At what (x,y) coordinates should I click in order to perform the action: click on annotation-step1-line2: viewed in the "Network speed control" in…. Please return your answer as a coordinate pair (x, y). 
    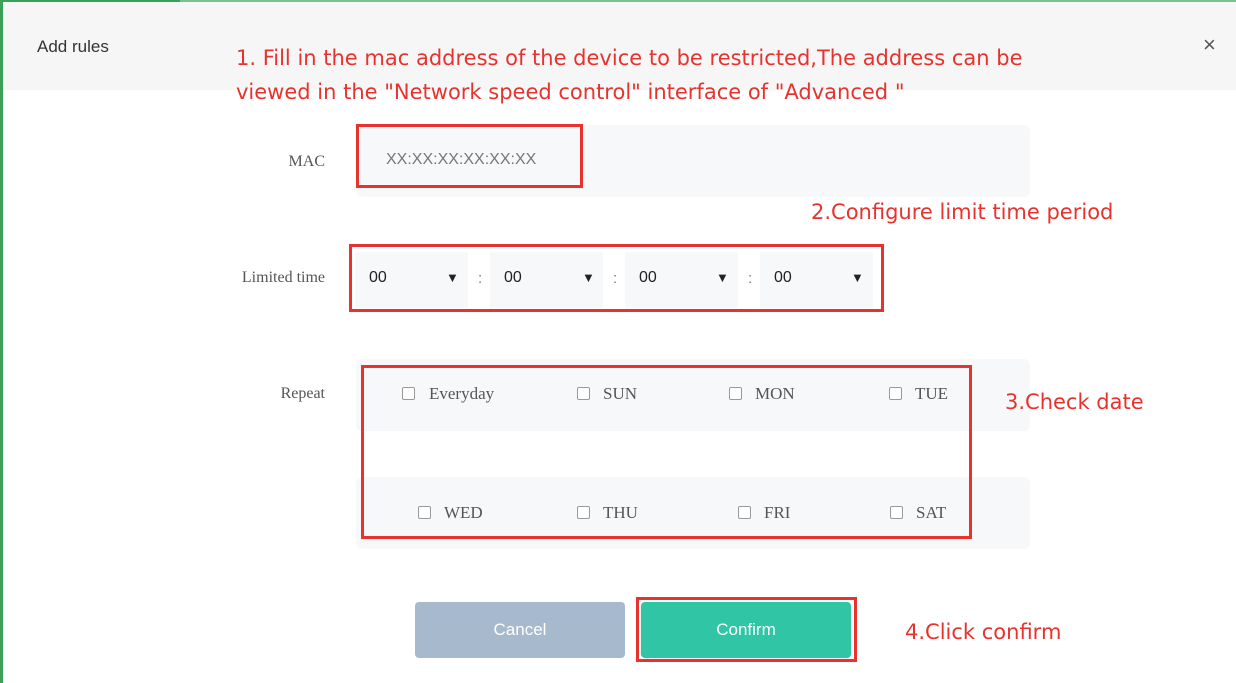
    Looking at the image, I should click on (570, 92).